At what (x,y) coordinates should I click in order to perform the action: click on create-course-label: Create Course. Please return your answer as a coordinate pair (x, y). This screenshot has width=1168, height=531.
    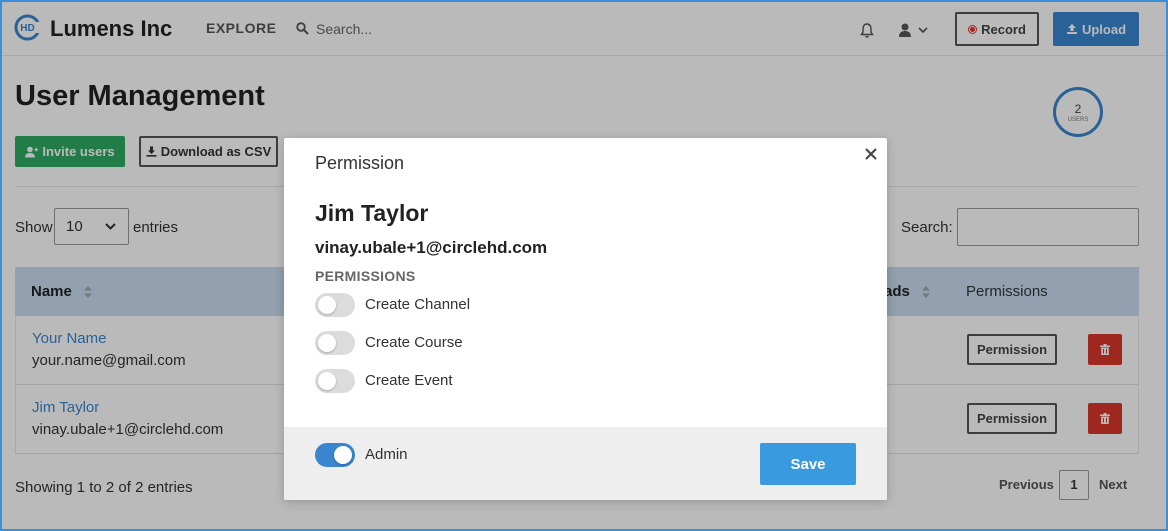
    Looking at the image, I should click on (414, 342).